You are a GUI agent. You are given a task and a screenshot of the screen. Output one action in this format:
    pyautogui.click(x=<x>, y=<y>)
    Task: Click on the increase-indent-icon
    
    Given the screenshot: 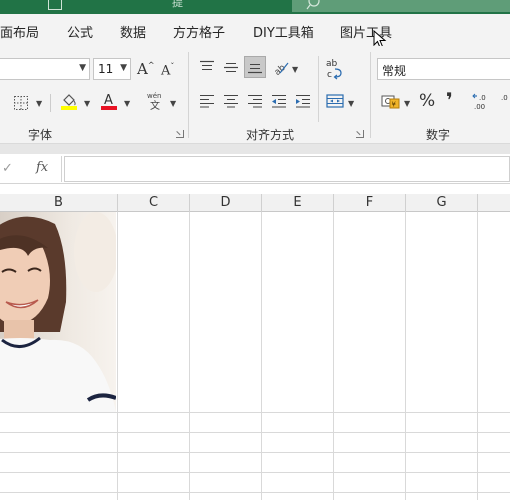 What is the action you would take?
    pyautogui.click(x=303, y=101)
    